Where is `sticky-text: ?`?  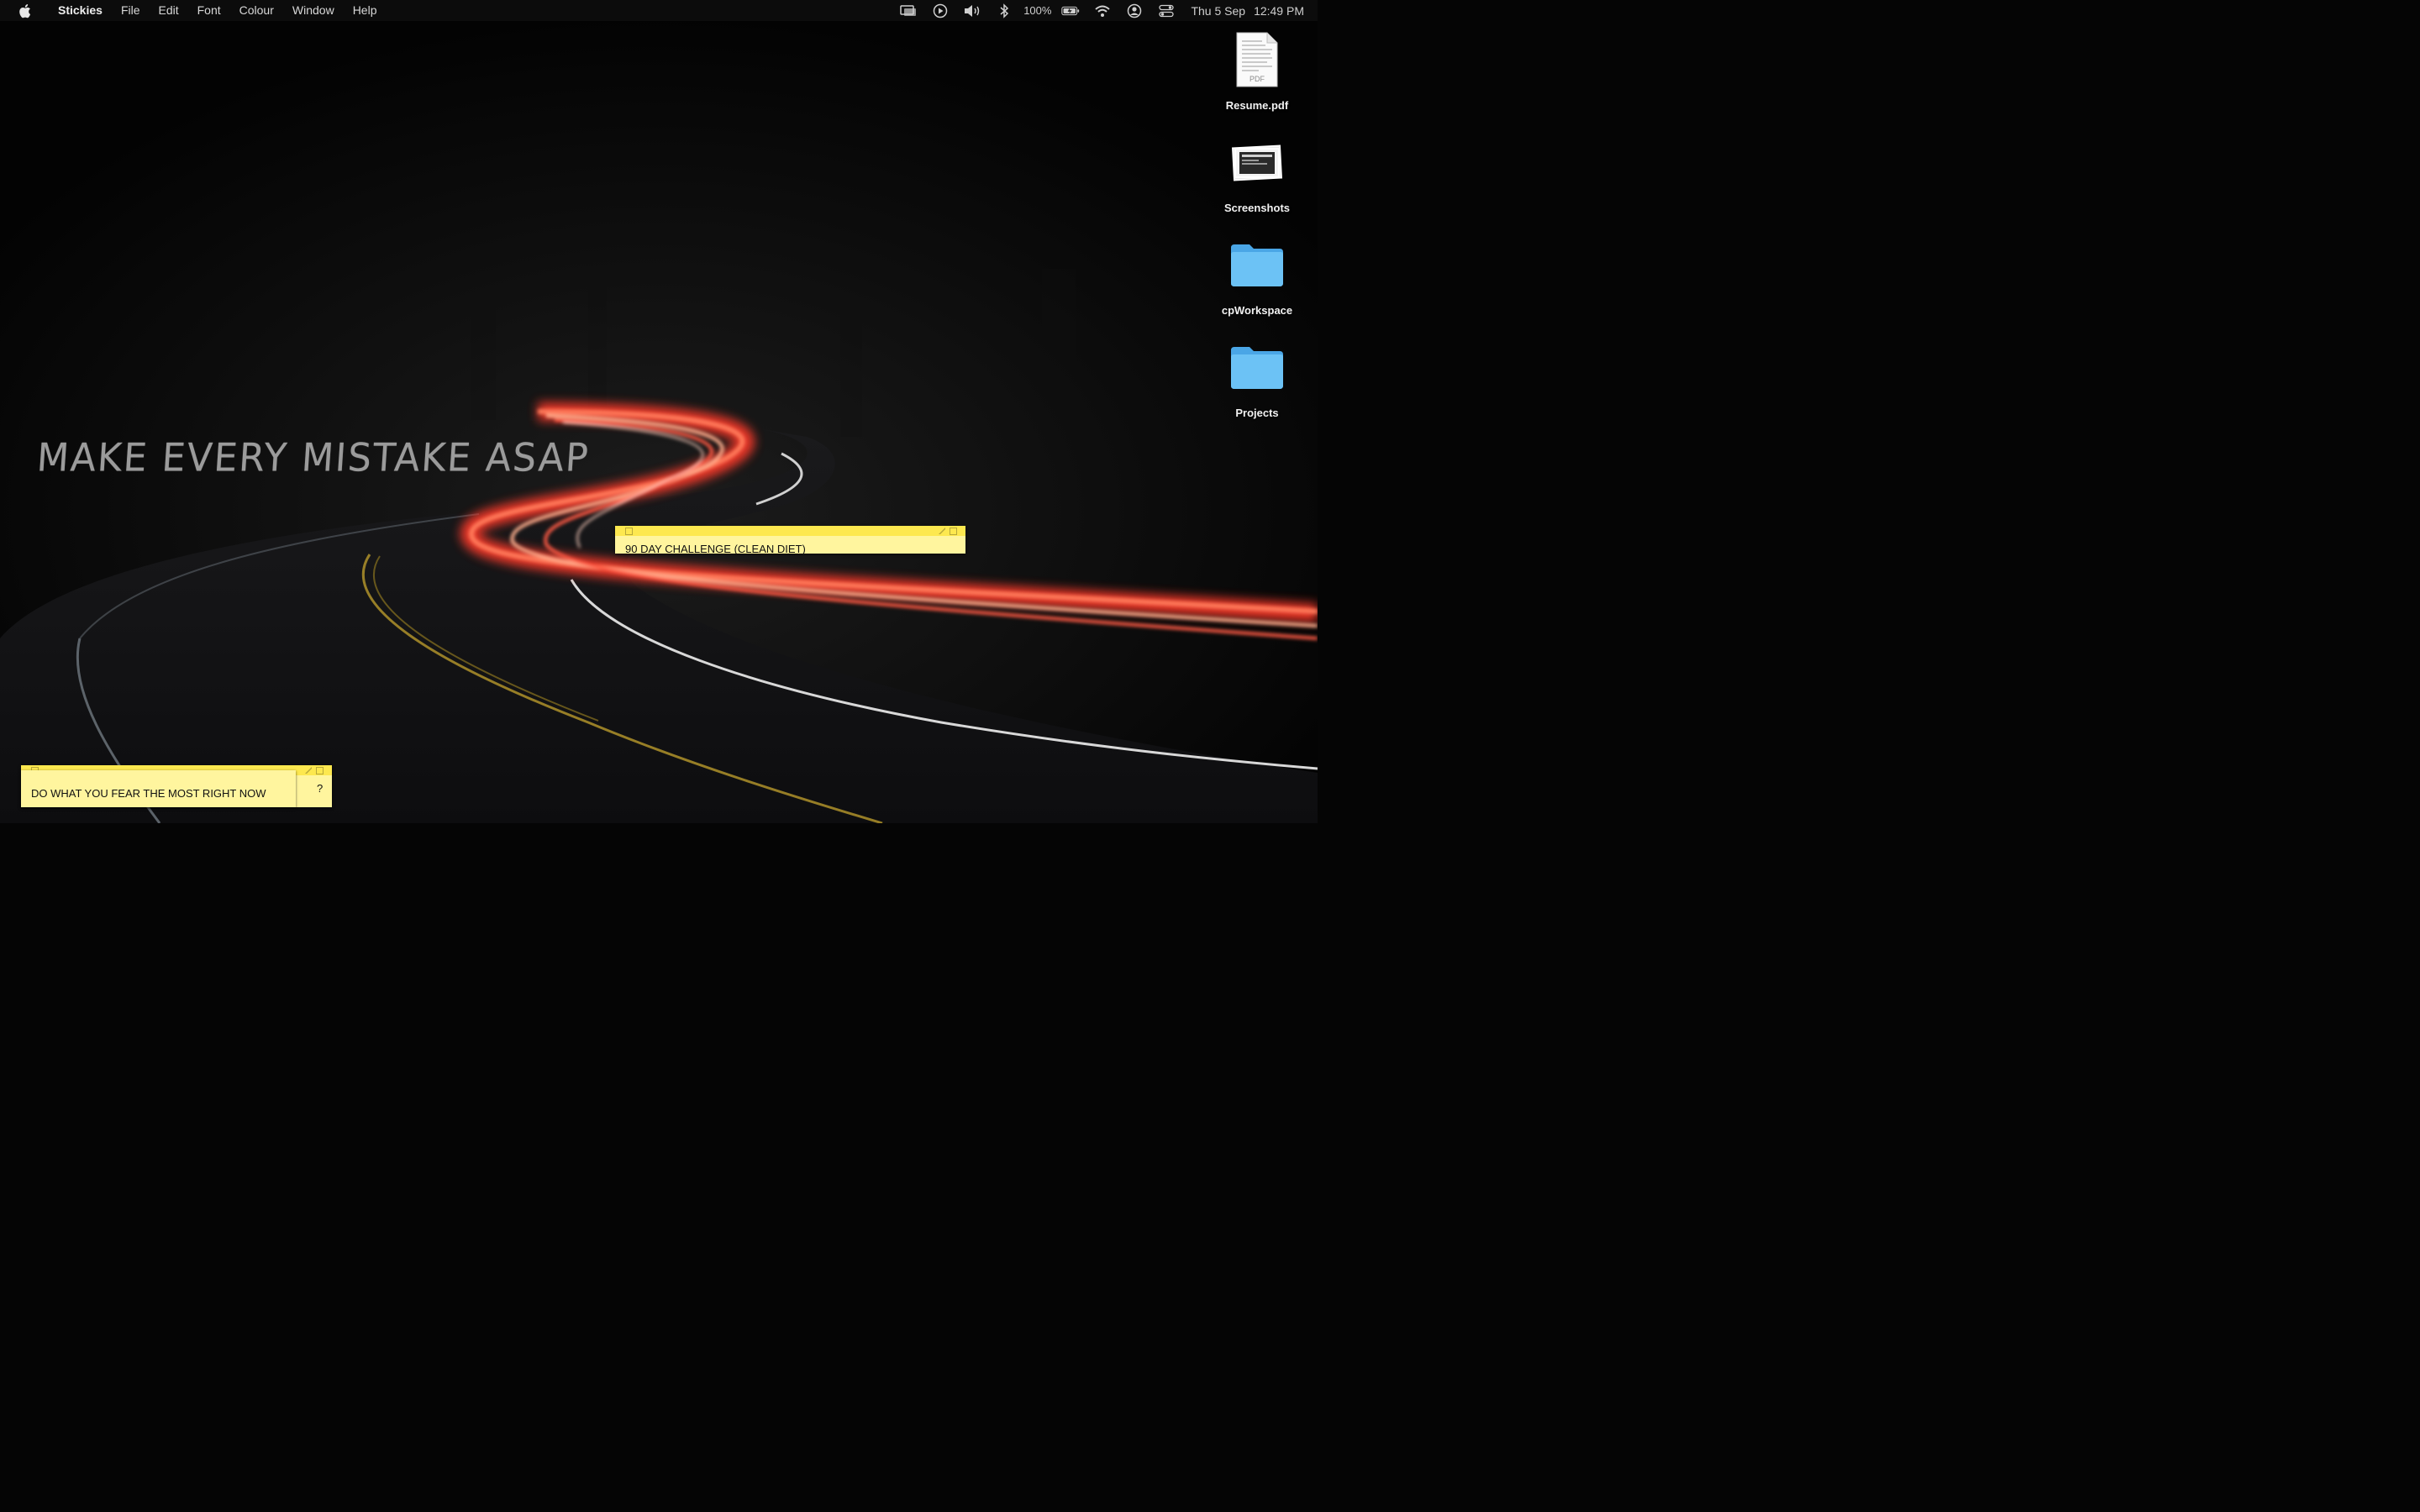
sticky-text: ? is located at coordinates (320, 788).